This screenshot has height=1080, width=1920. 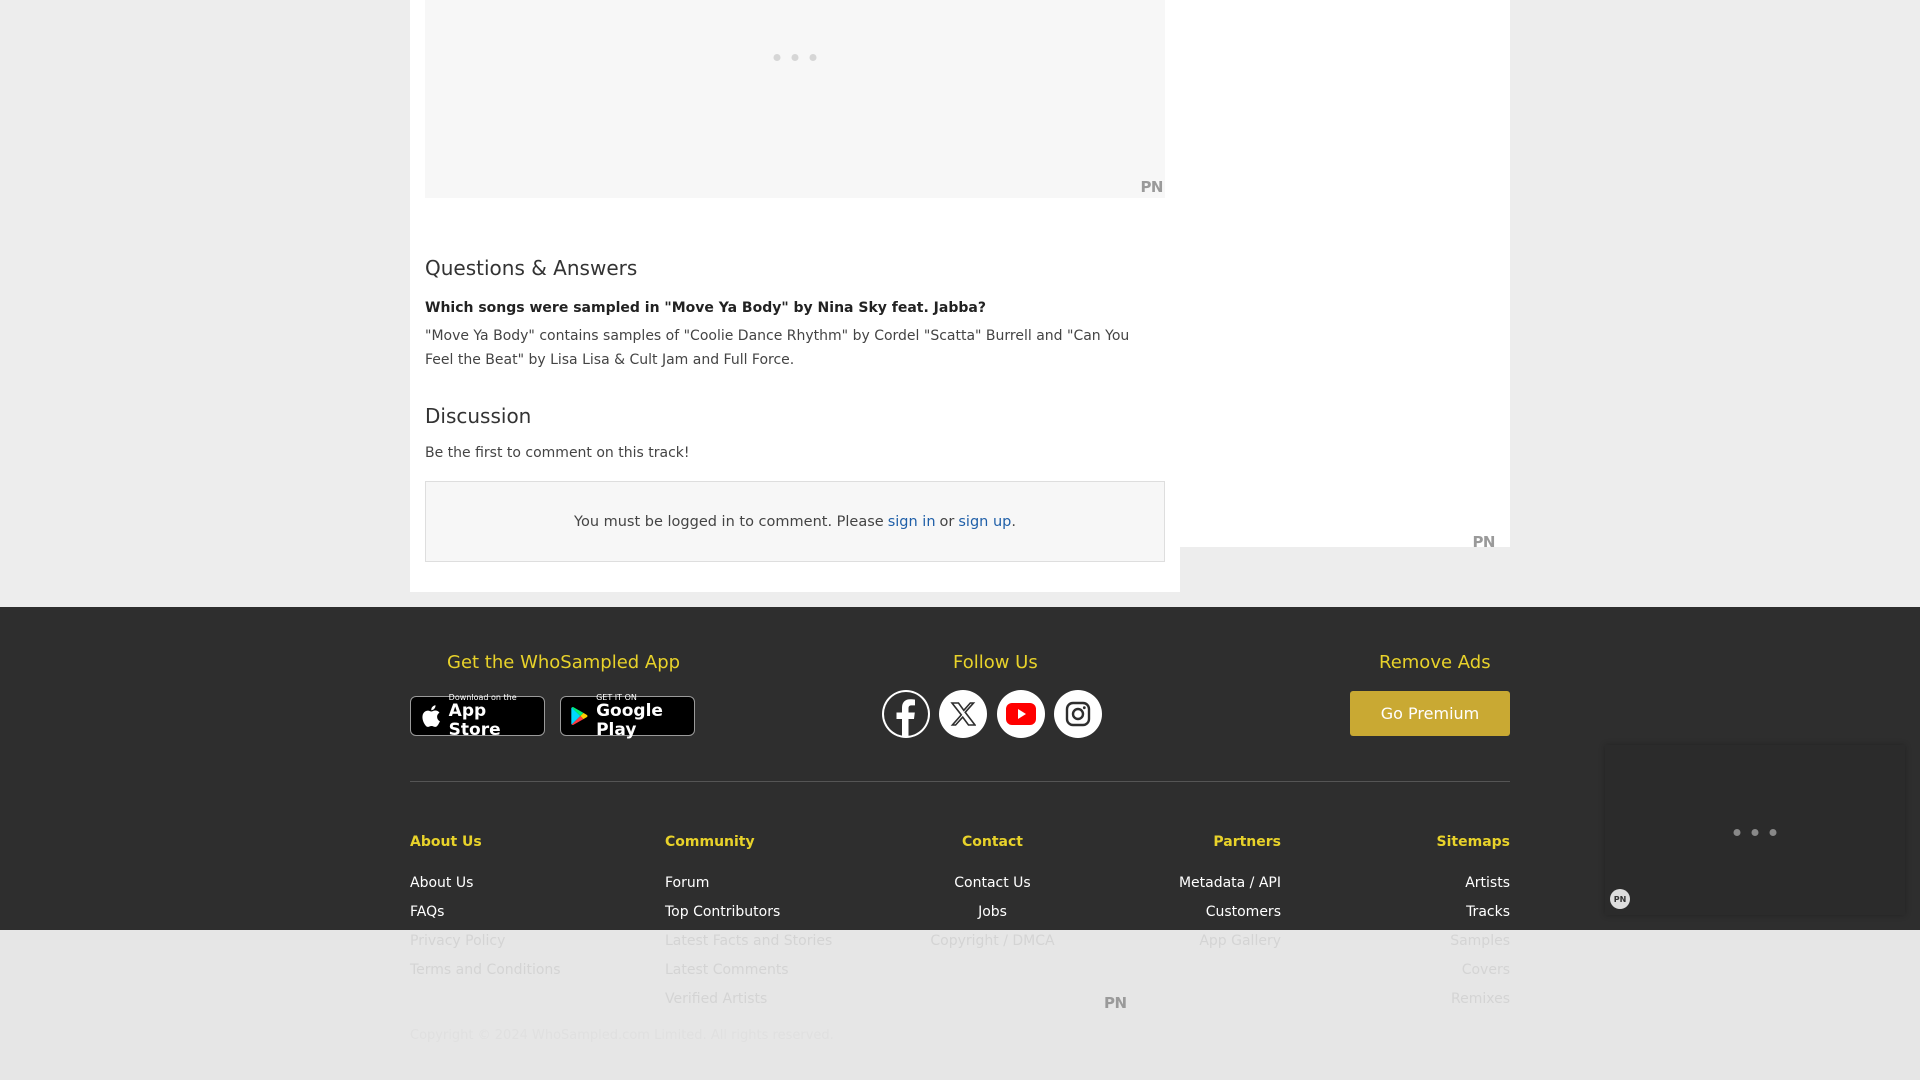 I want to click on app-store-button: Download on the App Store, so click(x=477, y=716).